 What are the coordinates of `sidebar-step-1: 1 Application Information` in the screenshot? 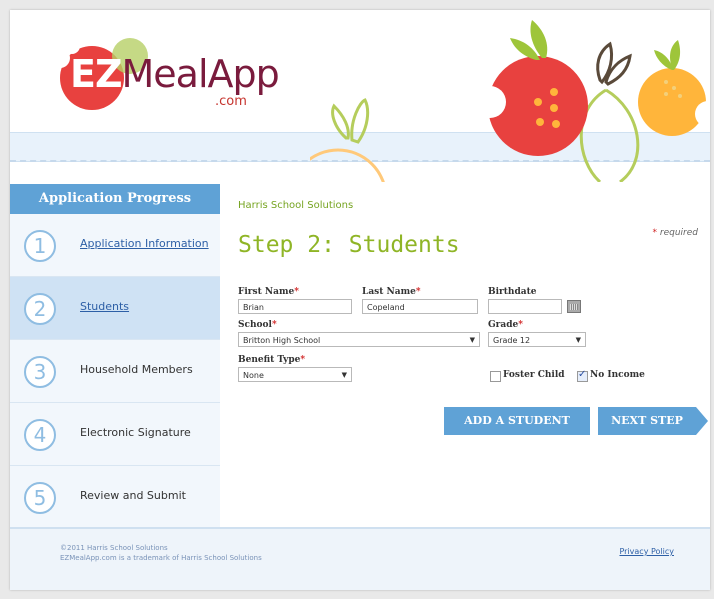 It's located at (115, 245).